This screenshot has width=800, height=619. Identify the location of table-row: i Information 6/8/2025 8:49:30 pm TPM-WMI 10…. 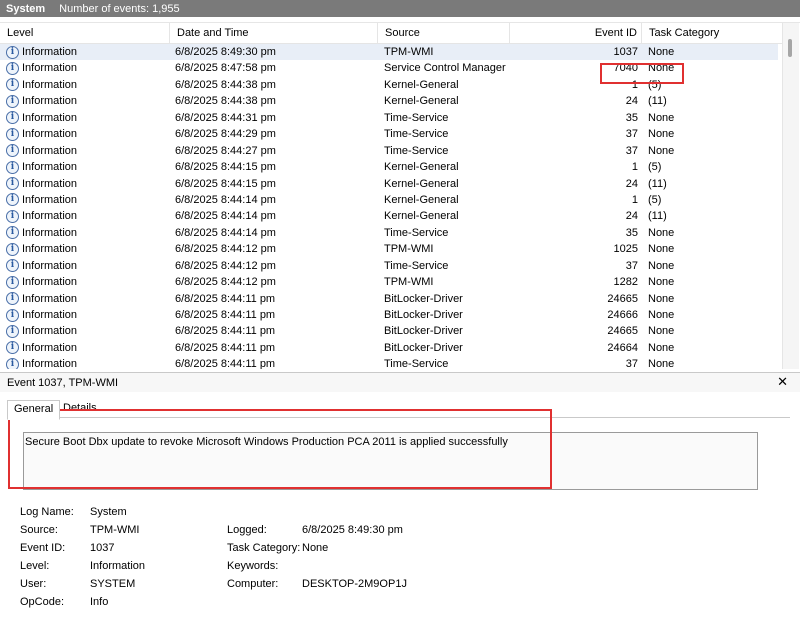
(389, 52).